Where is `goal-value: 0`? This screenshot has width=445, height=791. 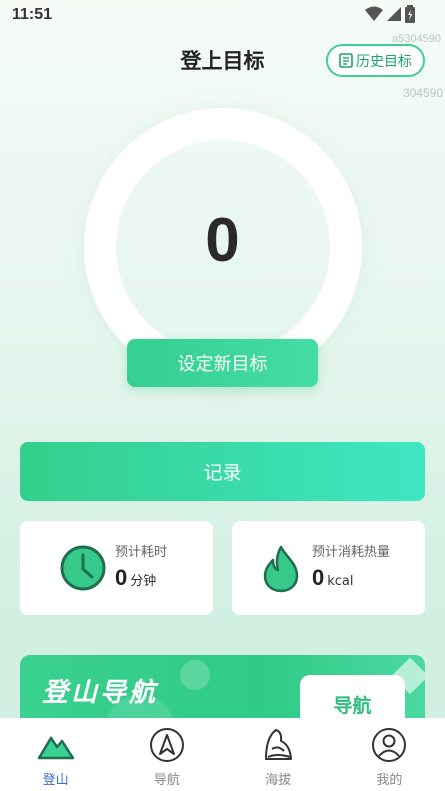
goal-value: 0 is located at coordinates (222, 240).